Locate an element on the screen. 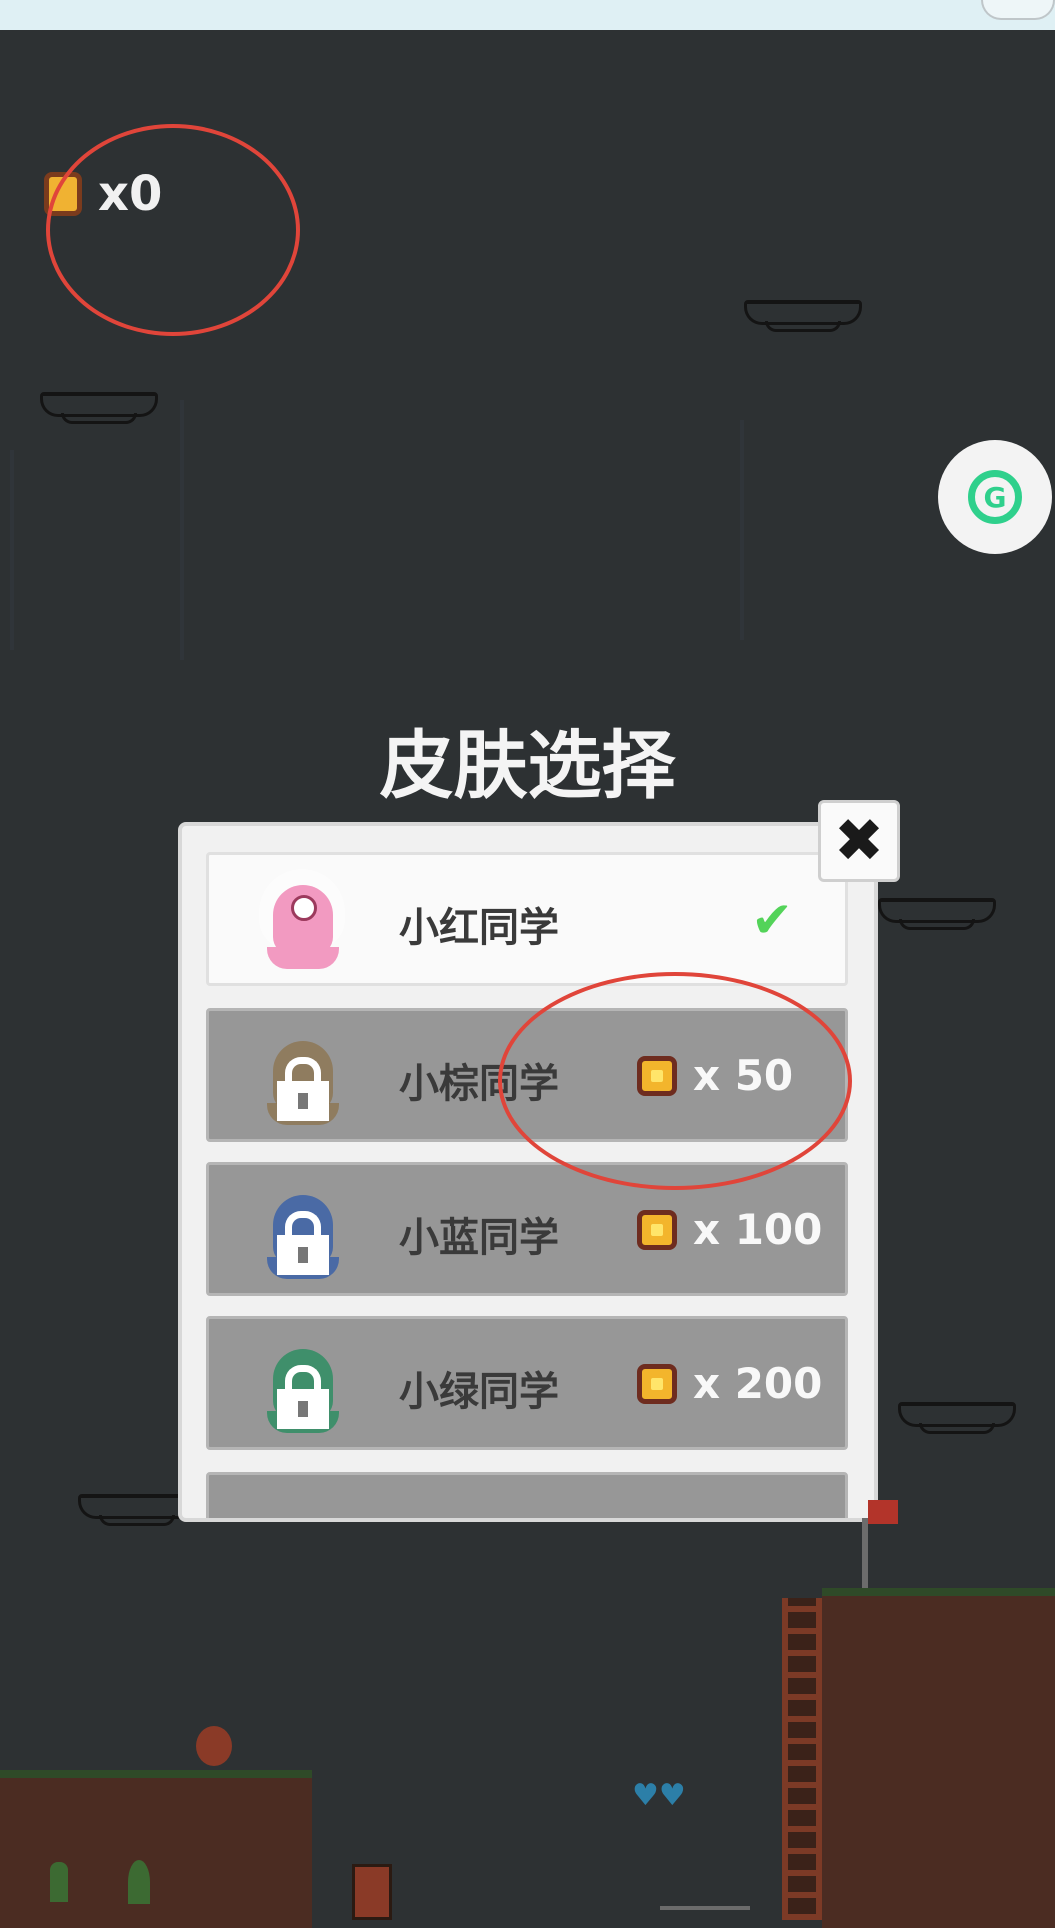  refresh-g-icon: G is located at coordinates (995, 497).